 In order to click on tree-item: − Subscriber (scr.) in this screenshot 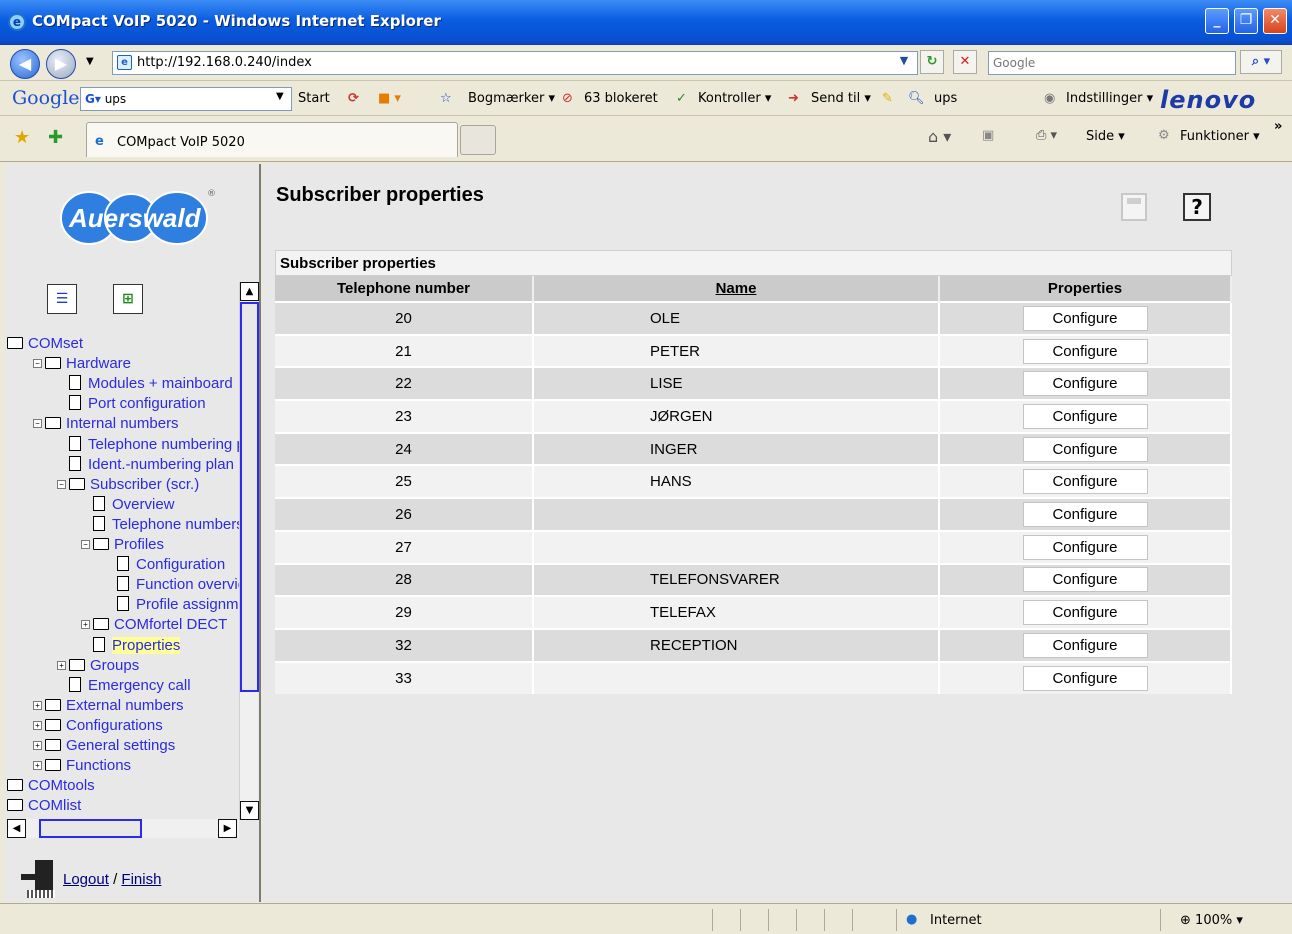, I will do `click(128, 485)`.